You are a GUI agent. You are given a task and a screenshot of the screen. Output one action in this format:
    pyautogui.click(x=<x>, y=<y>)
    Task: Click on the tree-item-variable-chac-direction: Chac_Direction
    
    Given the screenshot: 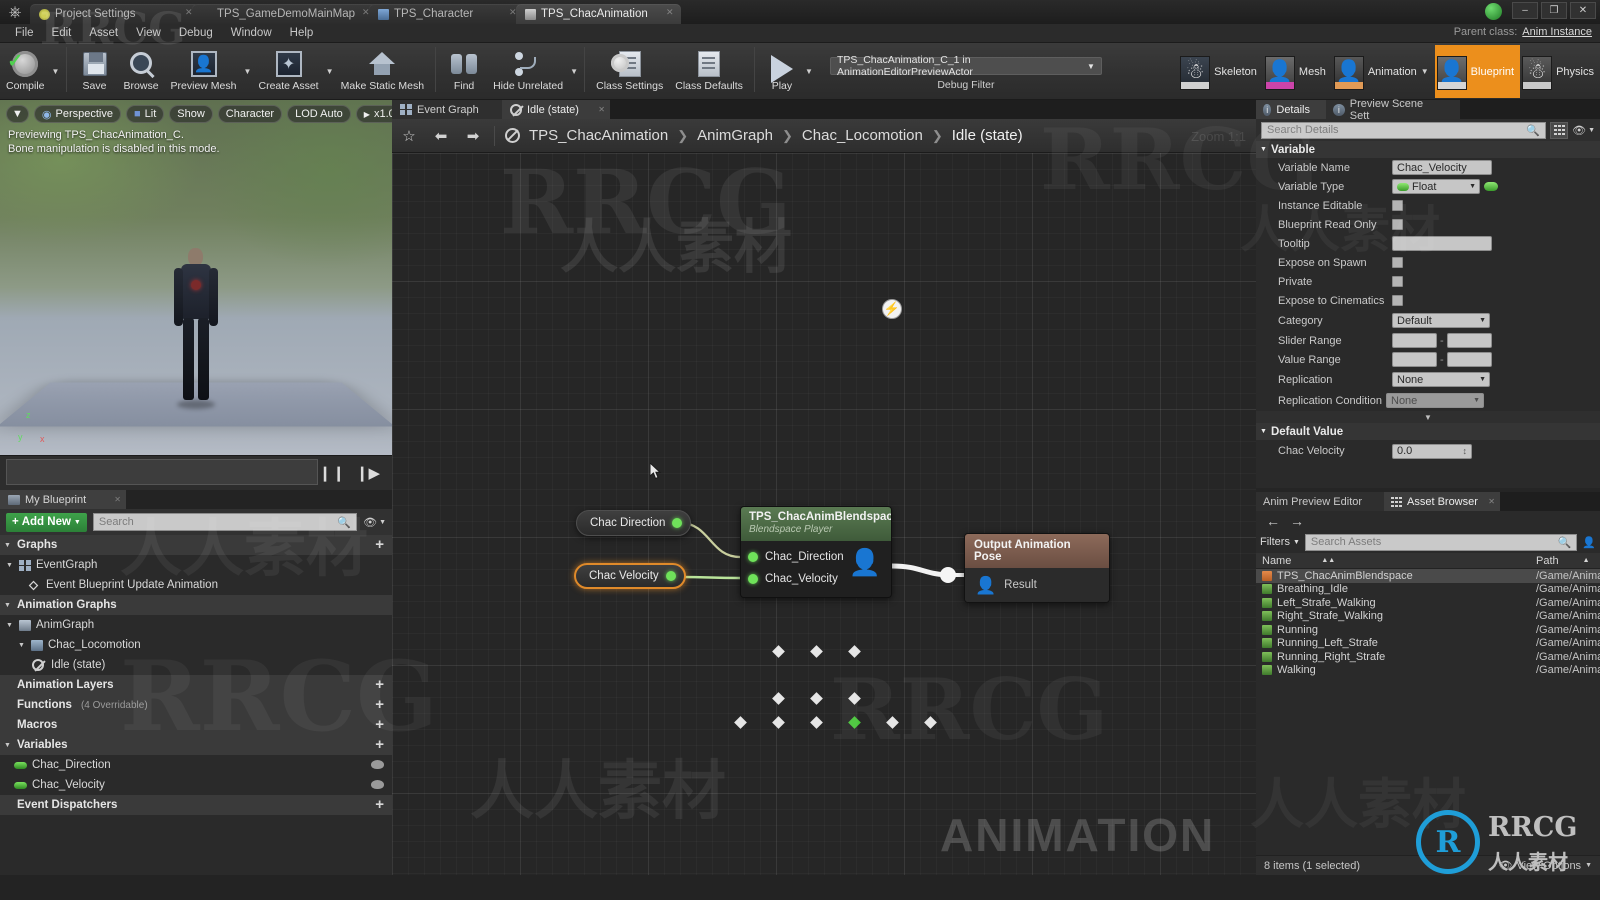 What is the action you would take?
    pyautogui.click(x=196, y=765)
    